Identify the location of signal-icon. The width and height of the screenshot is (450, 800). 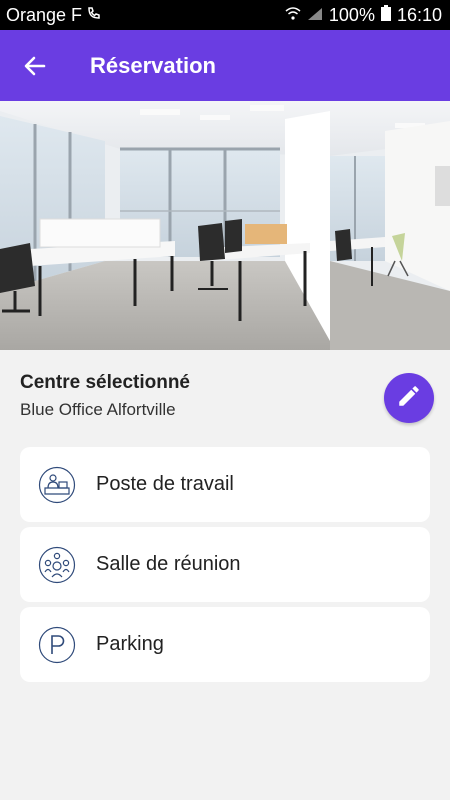
(315, 15).